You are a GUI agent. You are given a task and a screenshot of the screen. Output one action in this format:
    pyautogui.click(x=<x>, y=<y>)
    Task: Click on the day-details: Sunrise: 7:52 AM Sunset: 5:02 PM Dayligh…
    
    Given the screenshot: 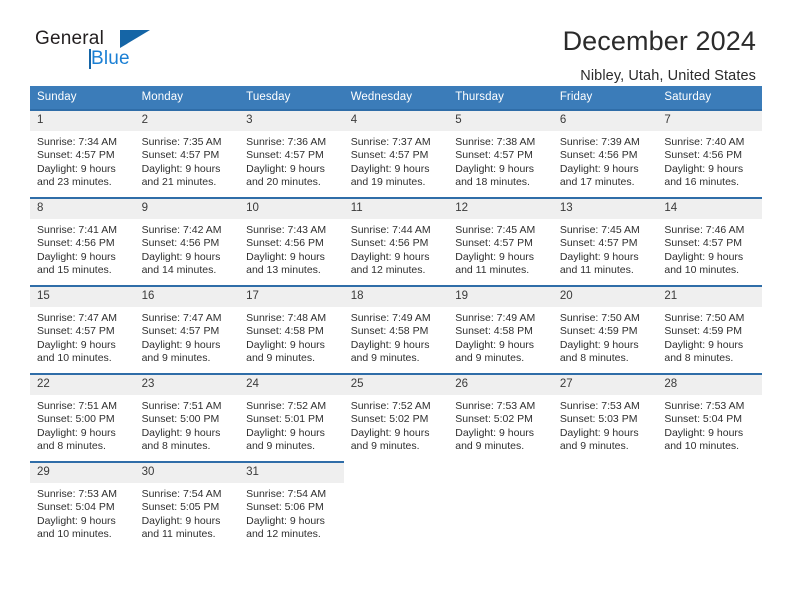 What is the action you would take?
    pyautogui.click(x=396, y=424)
    